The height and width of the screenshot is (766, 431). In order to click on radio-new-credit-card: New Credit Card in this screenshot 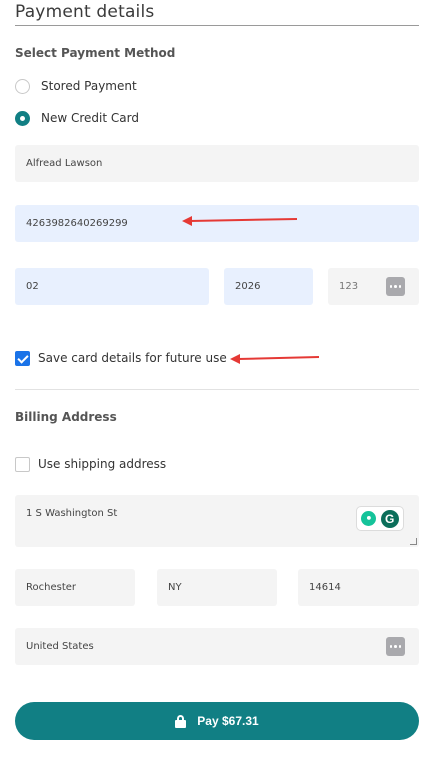, I will do `click(77, 118)`.